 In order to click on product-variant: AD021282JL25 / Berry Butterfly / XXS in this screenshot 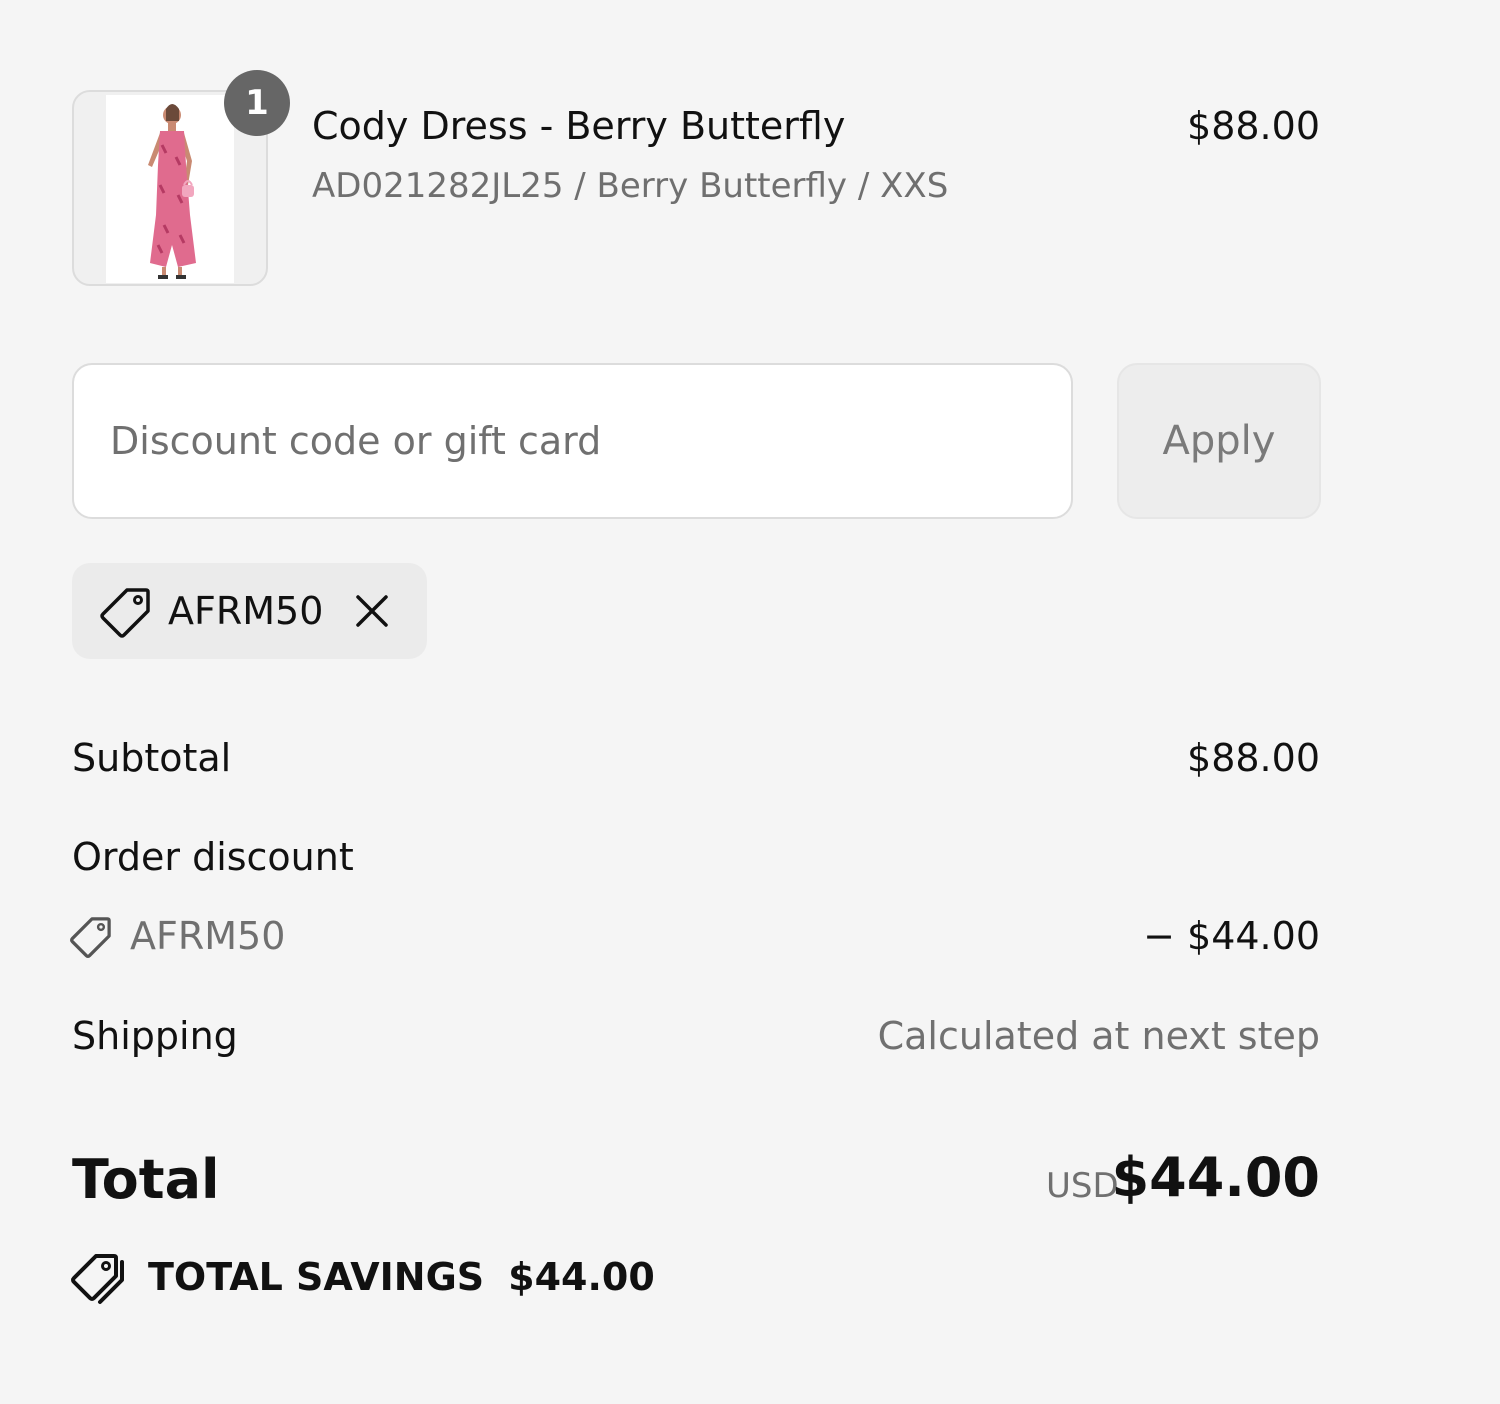, I will do `click(630, 186)`.